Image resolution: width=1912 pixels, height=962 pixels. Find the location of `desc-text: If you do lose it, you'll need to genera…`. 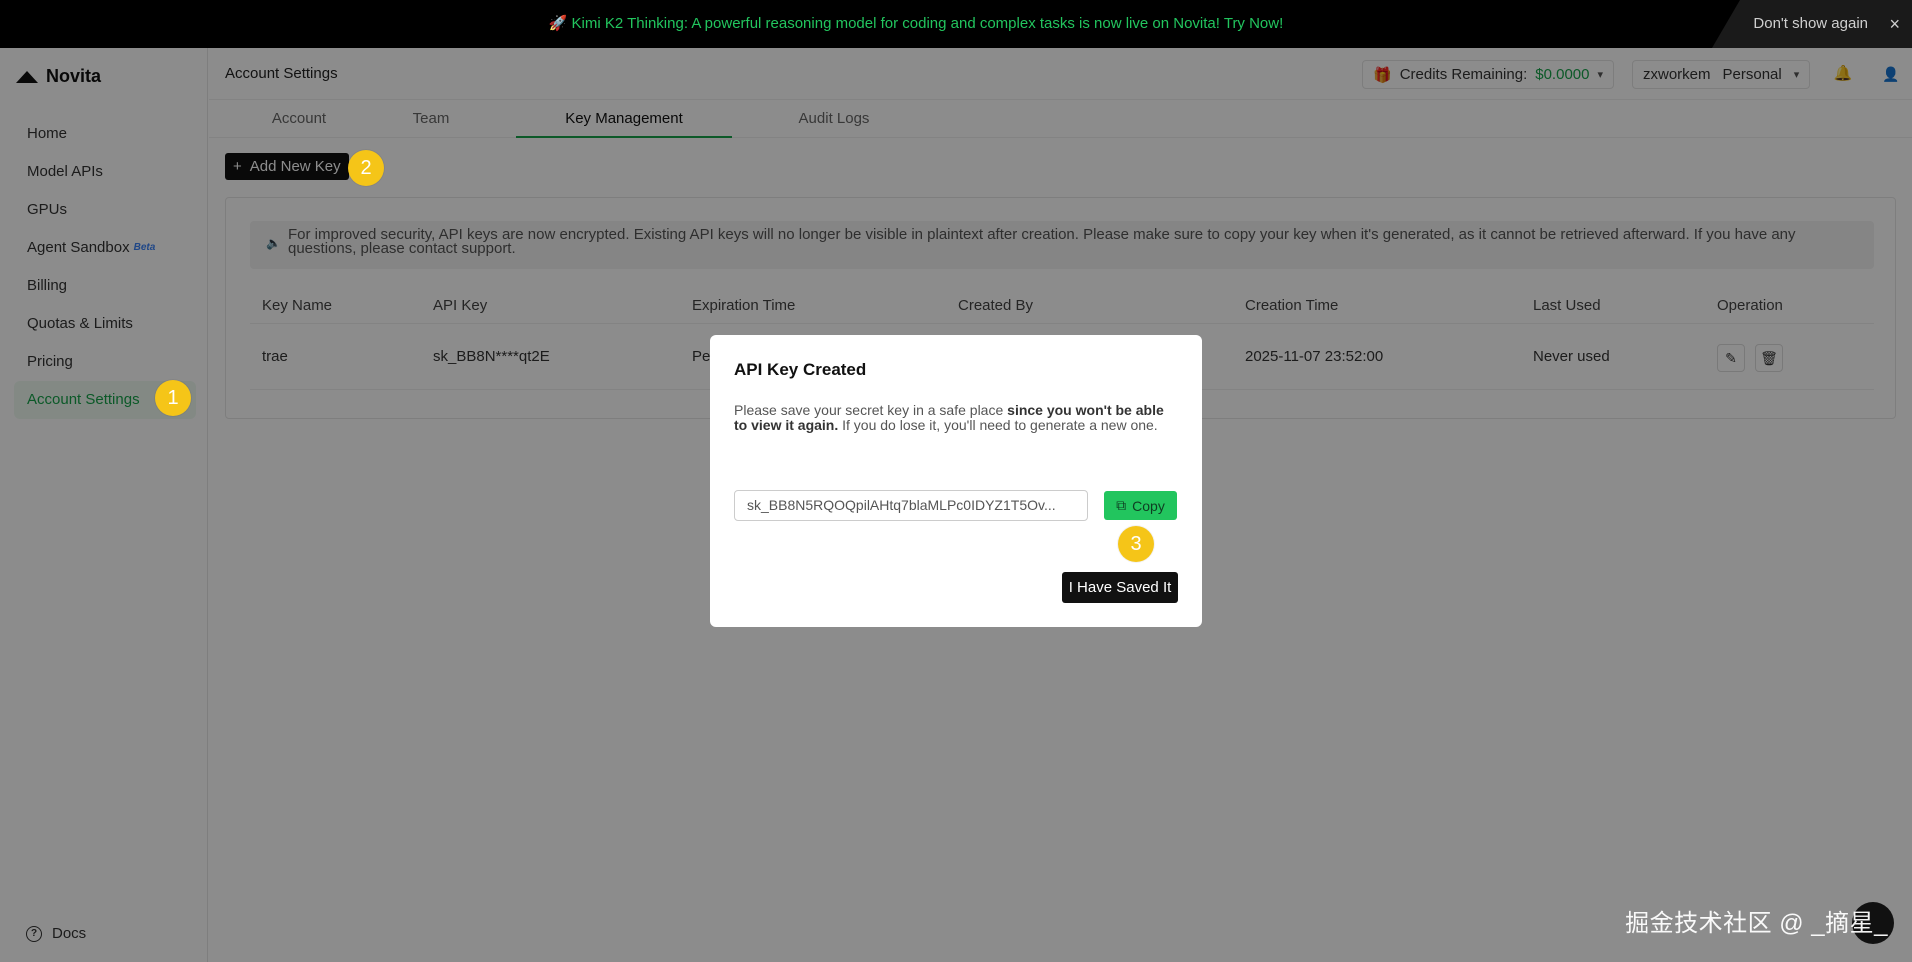

desc-text: If you do lose it, you'll need to genera… is located at coordinates (998, 425).